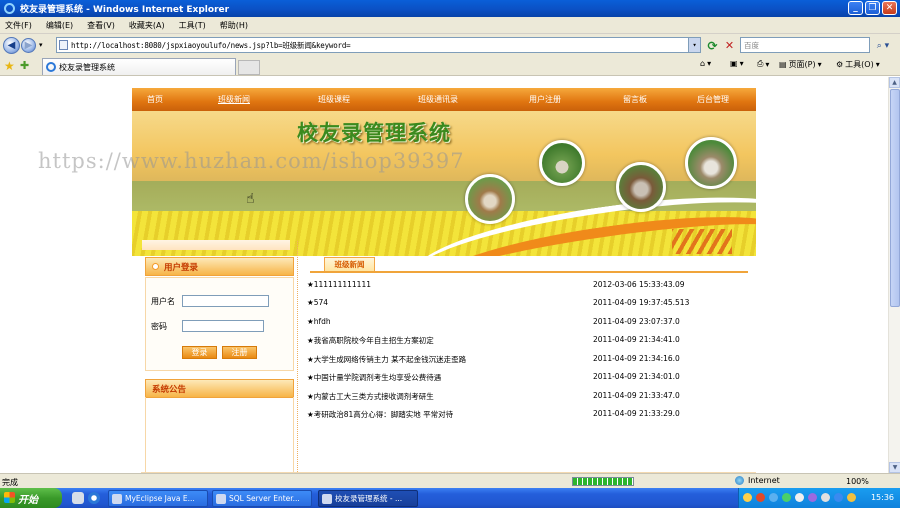 This screenshot has width=900, height=508. I want to click on security-zone: Internet, so click(757, 480).